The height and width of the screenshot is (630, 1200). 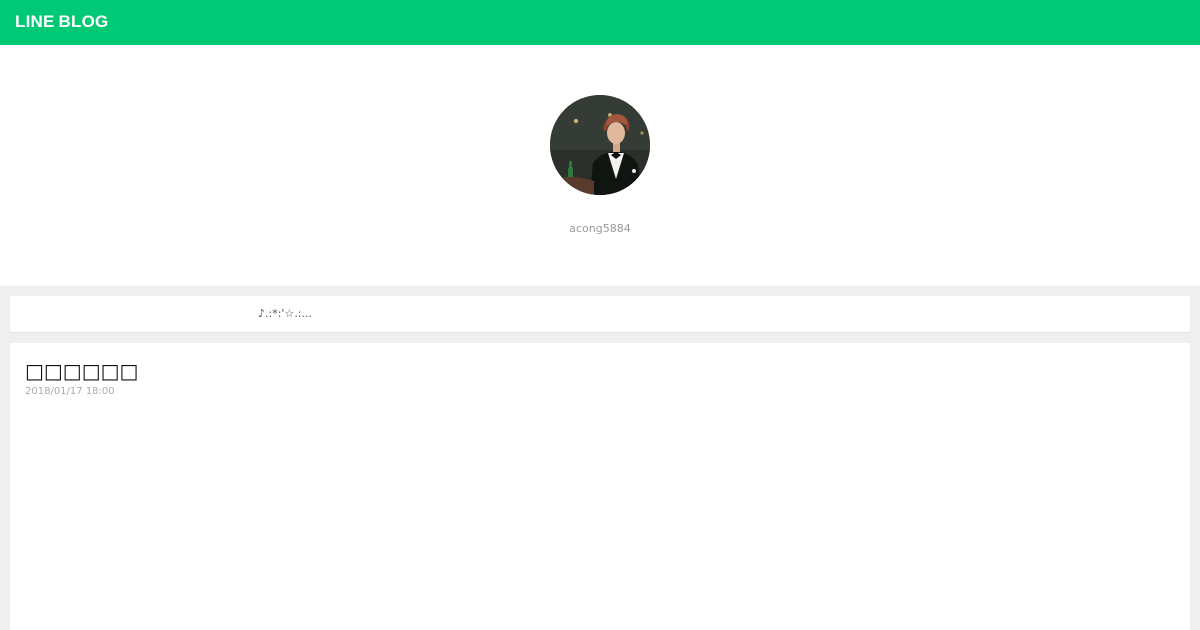 What do you see at coordinates (600, 229) in the screenshot?
I see `profile-username: acong5884` at bounding box center [600, 229].